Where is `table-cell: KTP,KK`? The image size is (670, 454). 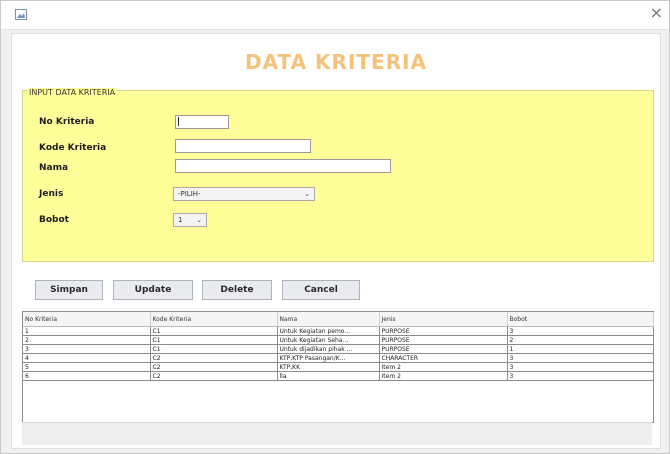
table-cell: KTP,KK is located at coordinates (328, 367).